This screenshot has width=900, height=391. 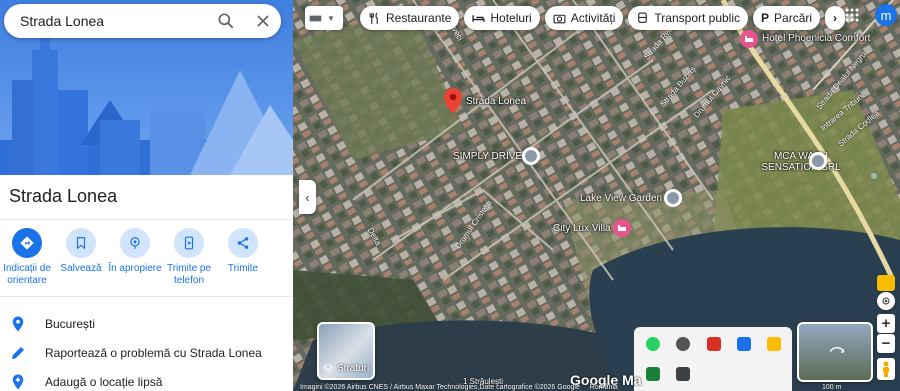 I want to click on chip-restaurants: Restaurante, so click(x=410, y=18).